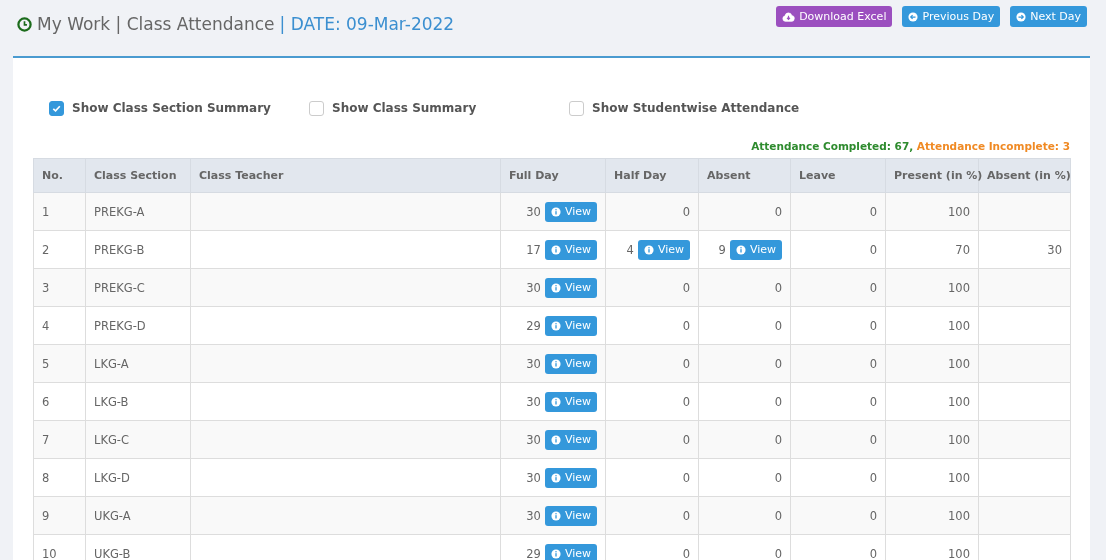  Describe the element at coordinates (179, 108) in the screenshot. I see `option-checkbox: Show Class Section Summary` at that location.